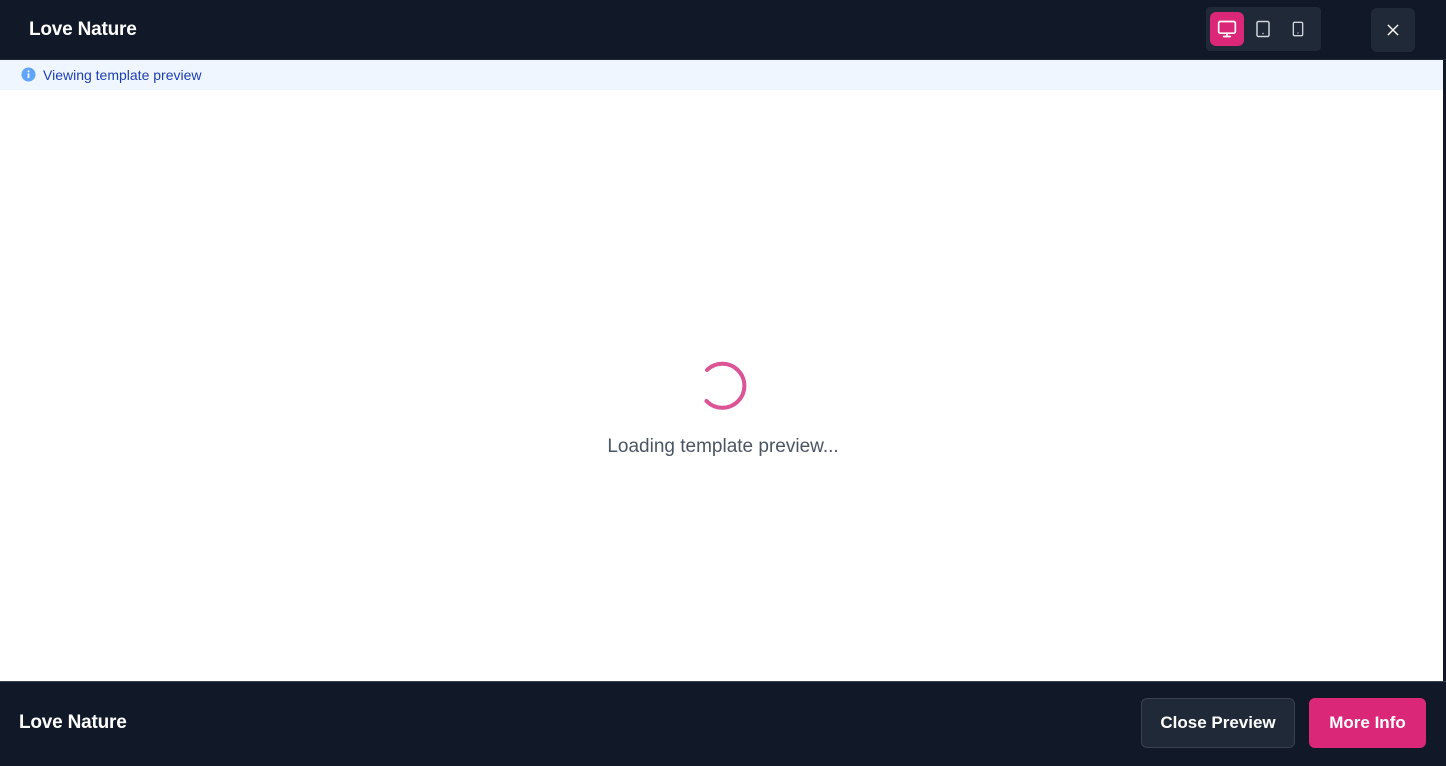 Image resolution: width=1446 pixels, height=766 pixels. I want to click on close-preview-x-button, so click(1393, 30).